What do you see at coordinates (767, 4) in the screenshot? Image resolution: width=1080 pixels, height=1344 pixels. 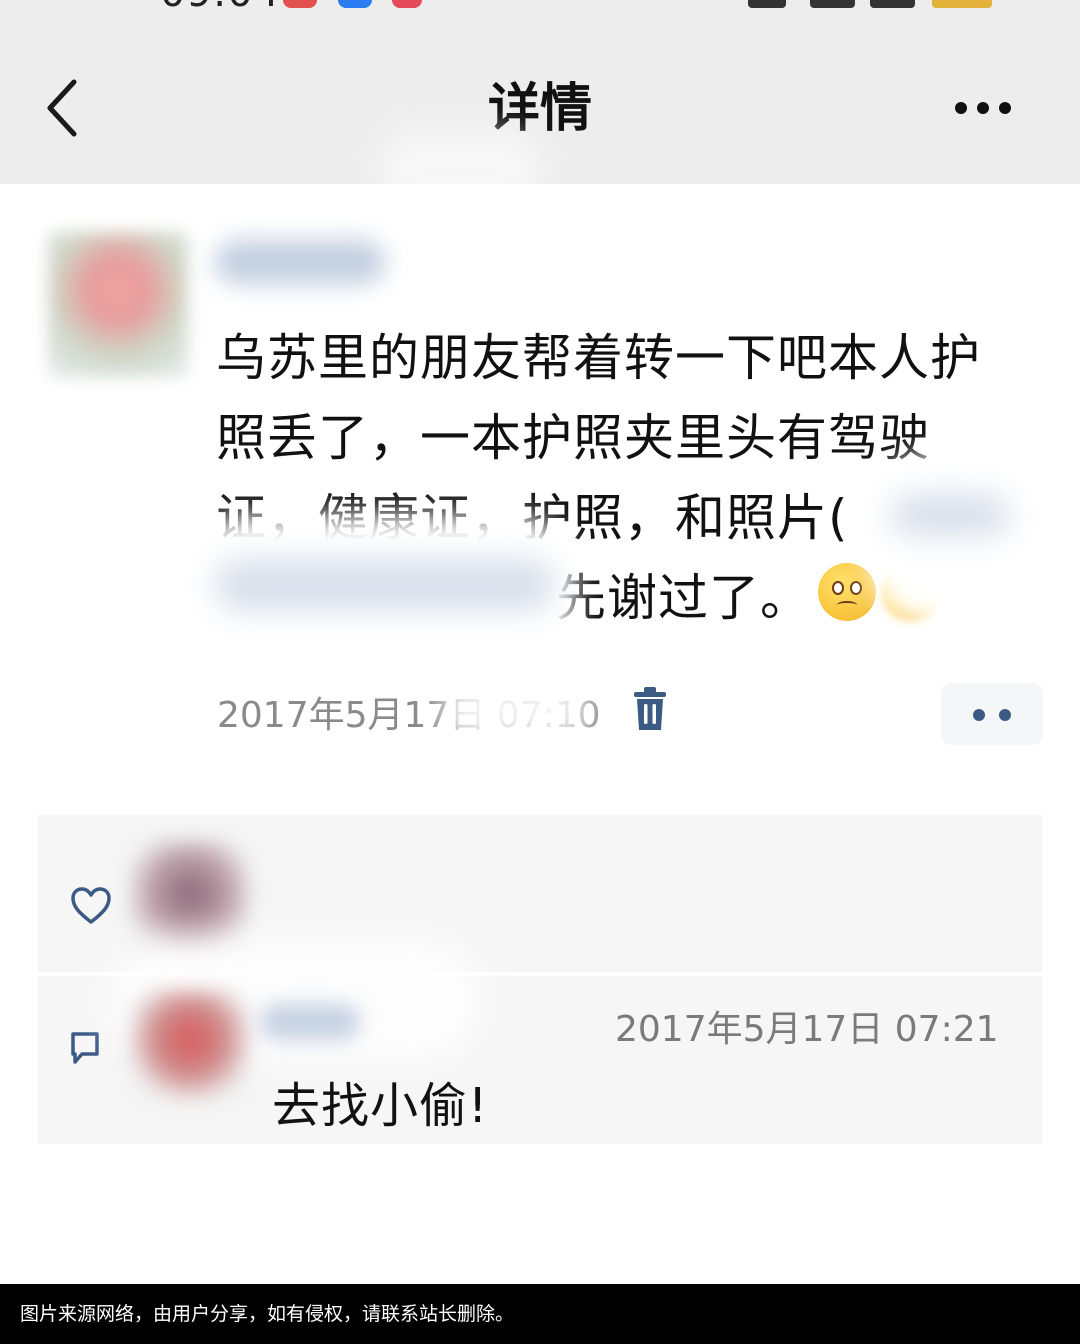 I see `wifi-icon` at bounding box center [767, 4].